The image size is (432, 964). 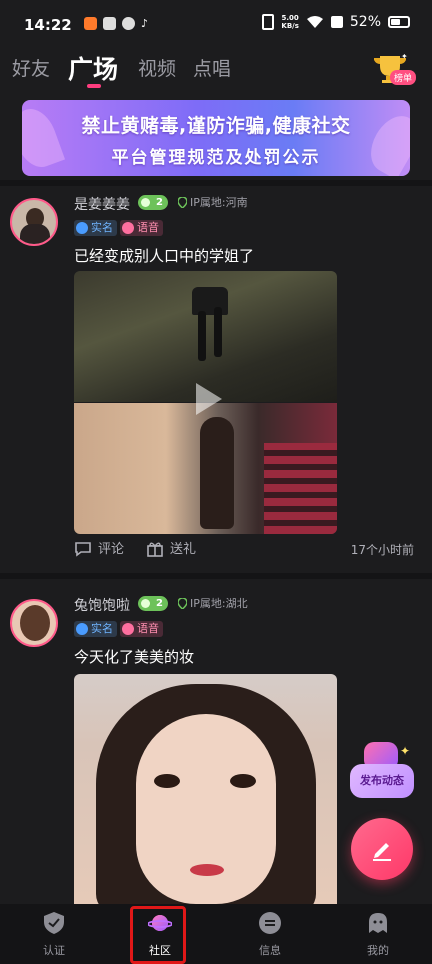 What do you see at coordinates (382, 781) in the screenshot?
I see `publish-label: 发布动态` at bounding box center [382, 781].